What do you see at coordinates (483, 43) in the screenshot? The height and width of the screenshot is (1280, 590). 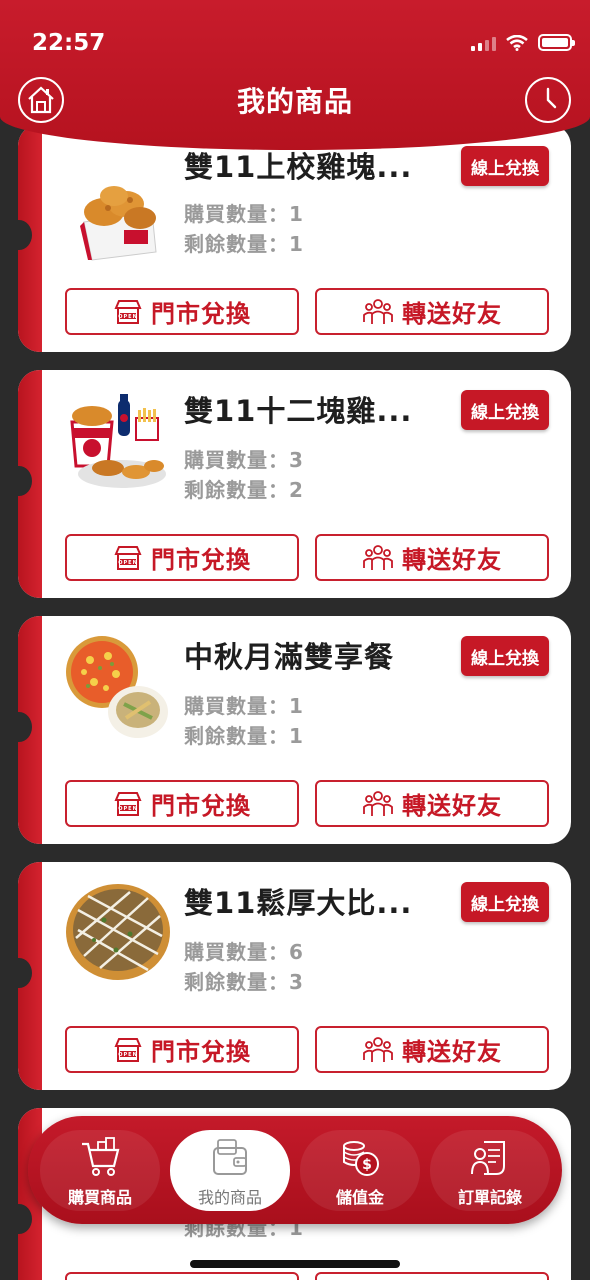 I see `cellular-signal-icon` at bounding box center [483, 43].